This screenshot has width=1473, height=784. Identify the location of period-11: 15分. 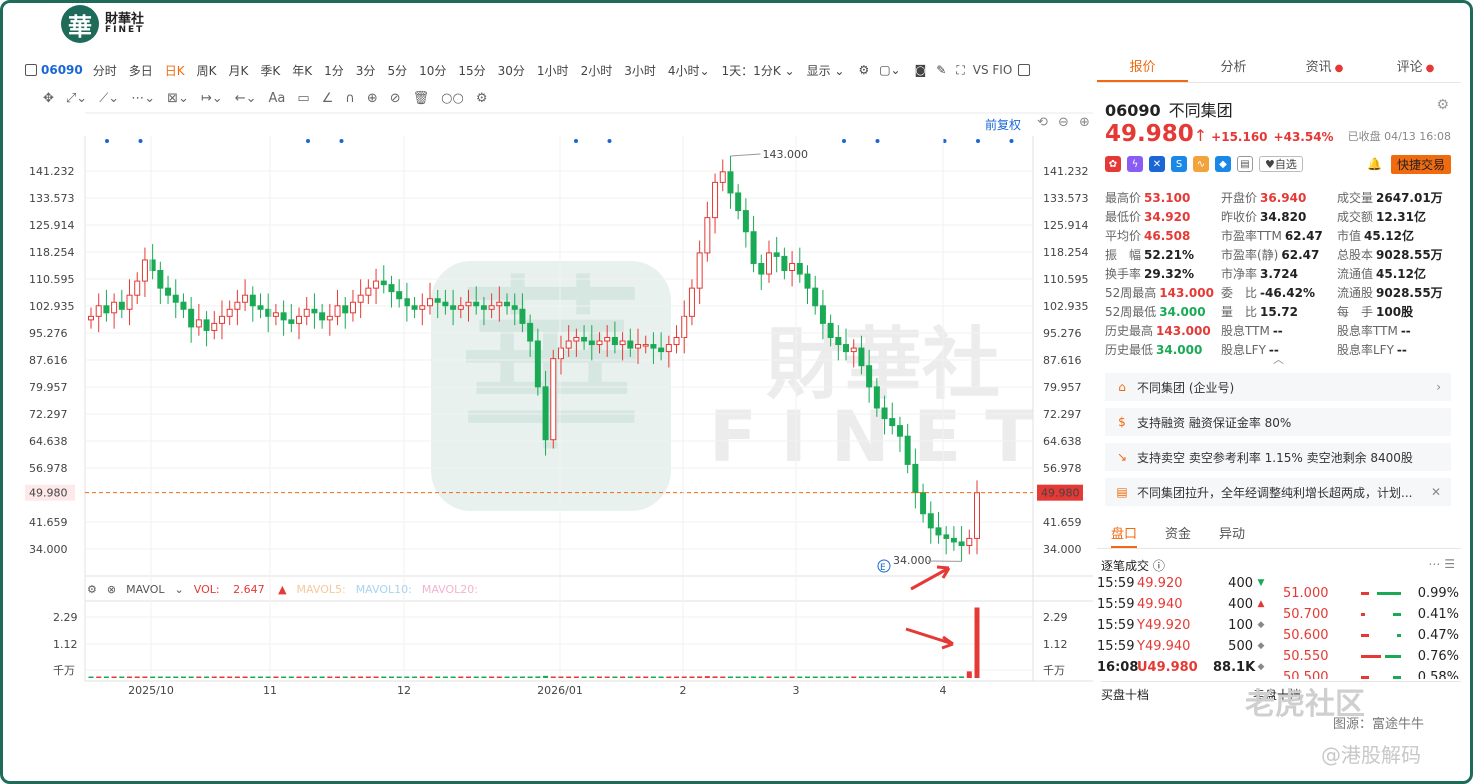
(471, 70).